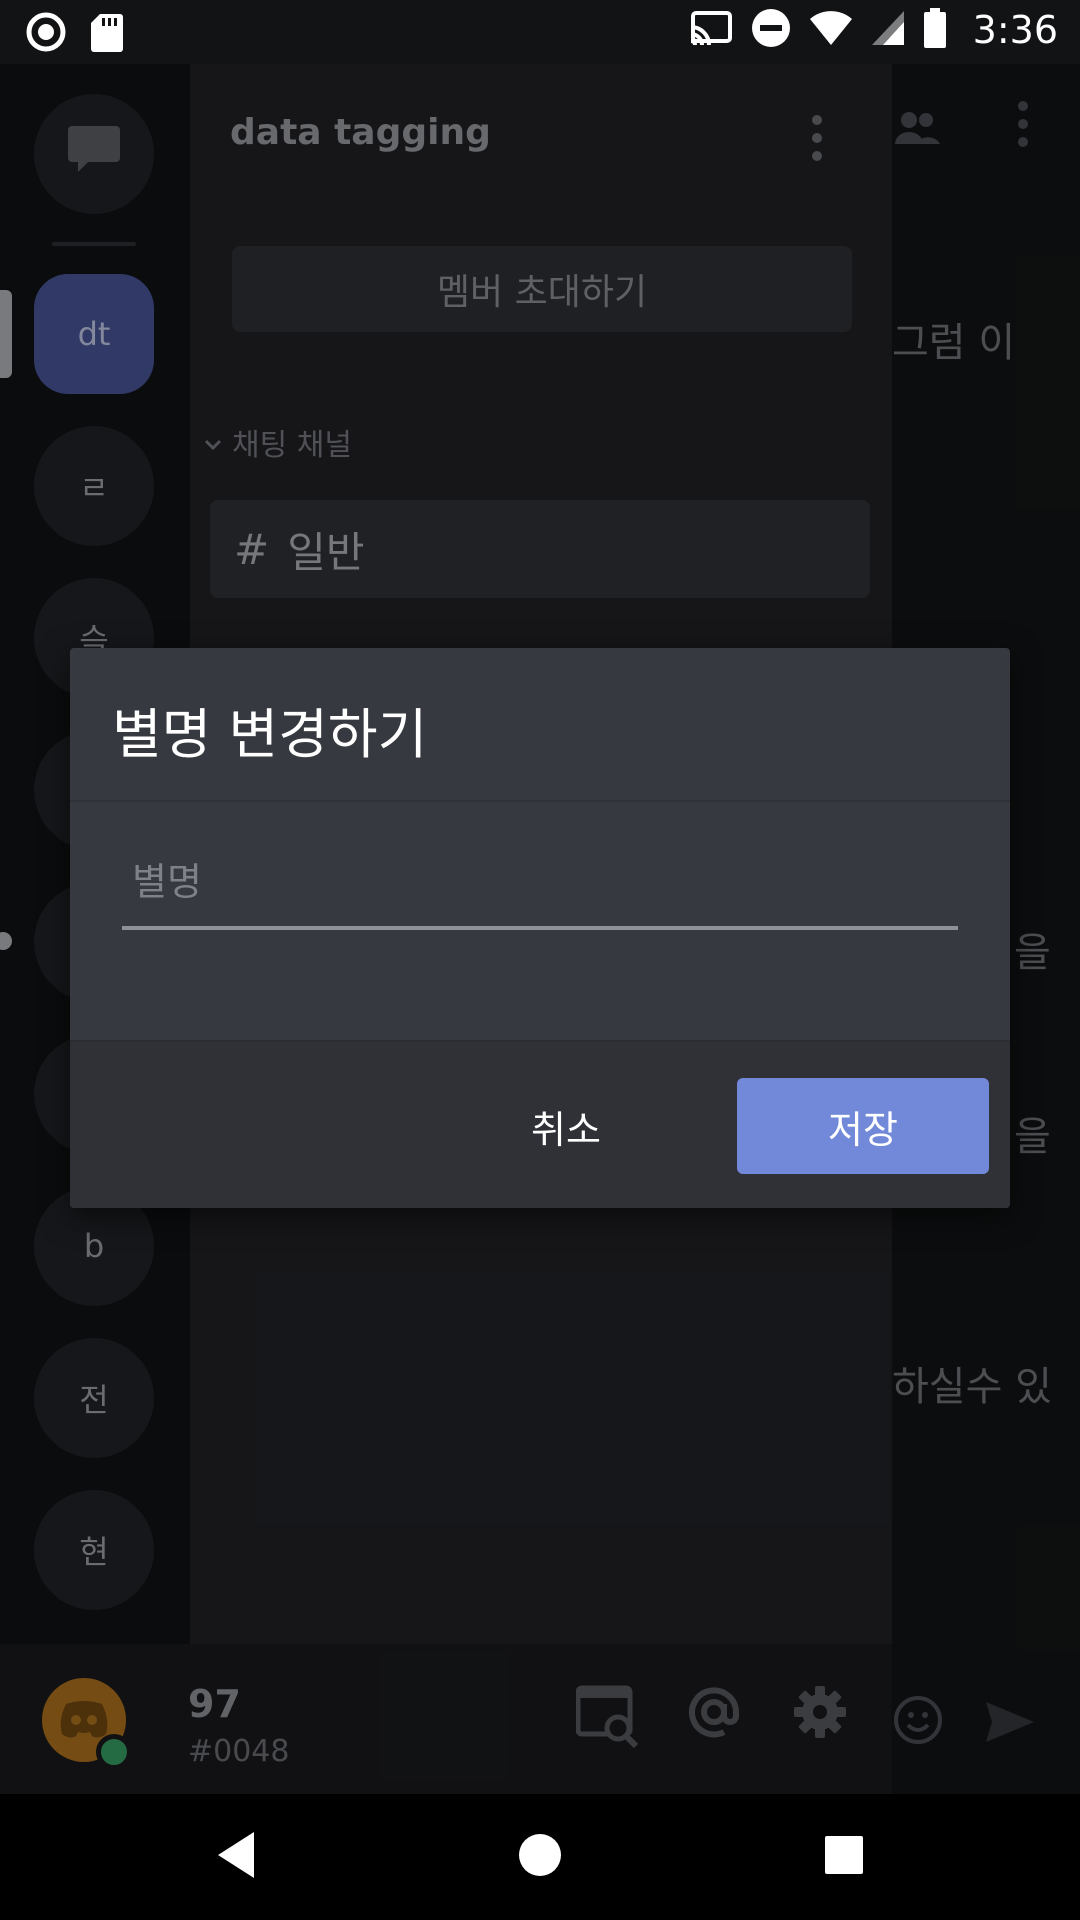 Image resolution: width=1080 pixels, height=1920 pixels. What do you see at coordinates (711, 30) in the screenshot?
I see `cast-icon` at bounding box center [711, 30].